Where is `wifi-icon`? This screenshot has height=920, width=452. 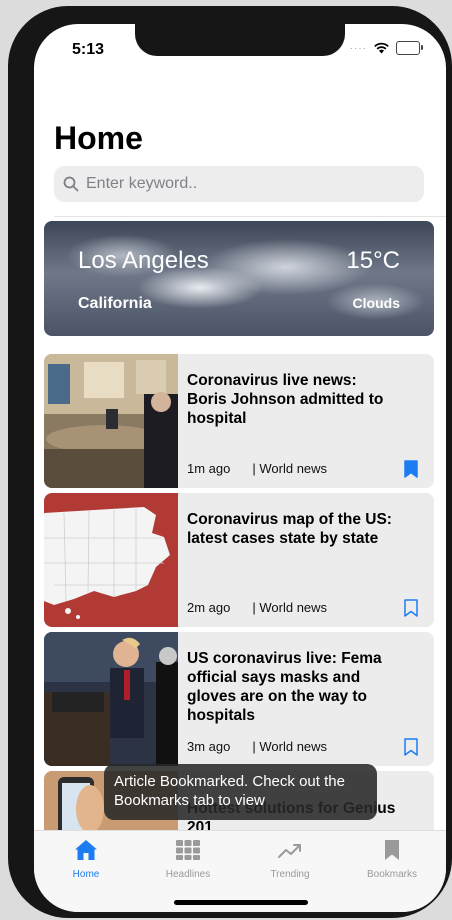 wifi-icon is located at coordinates (381, 48).